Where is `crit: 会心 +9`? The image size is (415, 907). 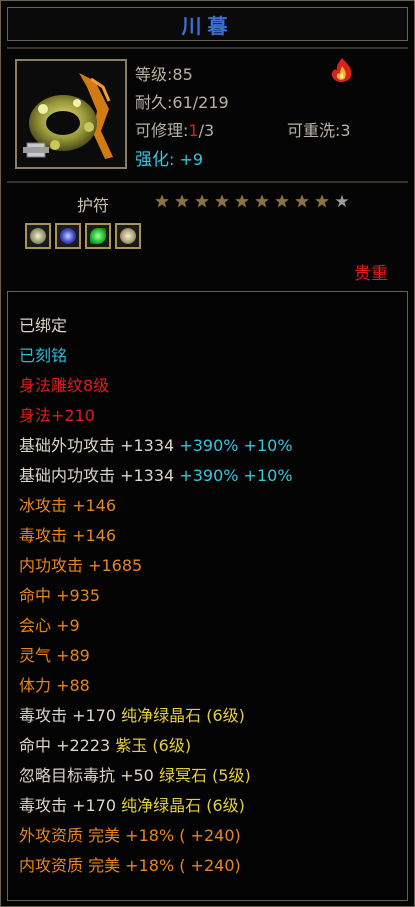 crit: 会心 +9 is located at coordinates (49, 625).